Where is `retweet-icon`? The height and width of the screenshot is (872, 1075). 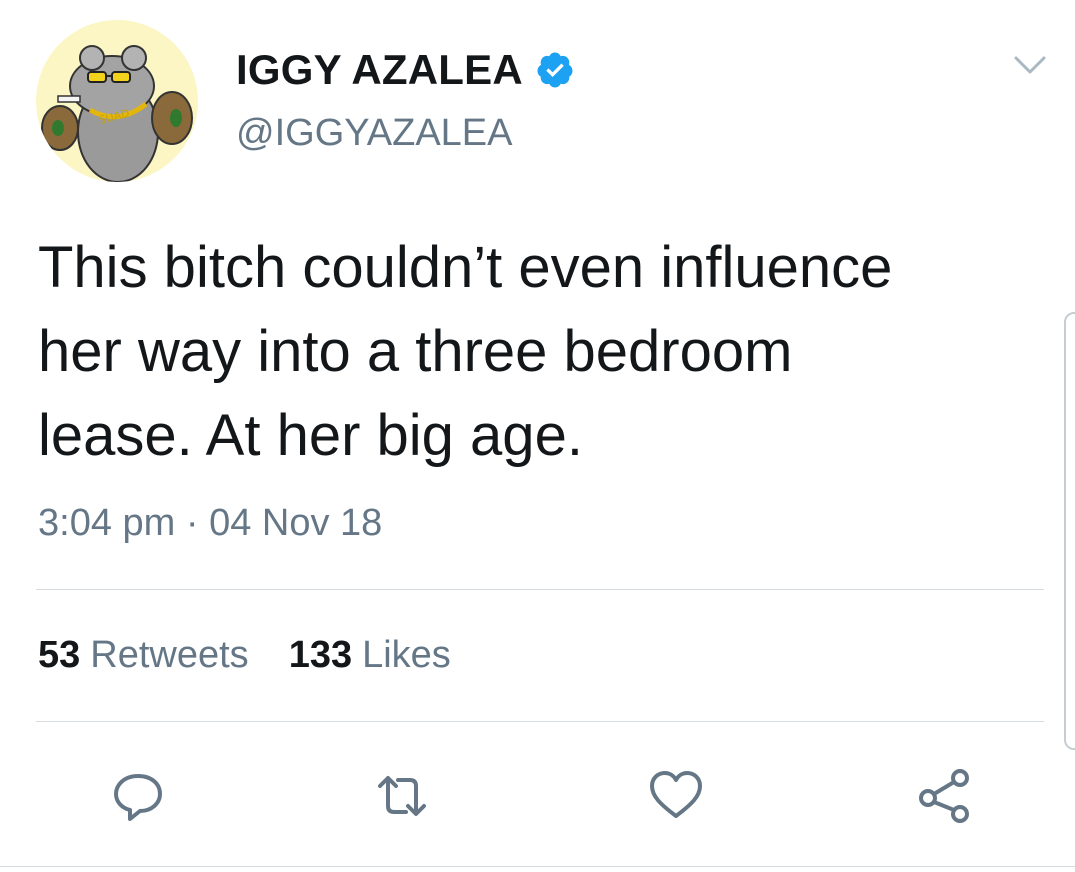
retweet-icon is located at coordinates (402, 796).